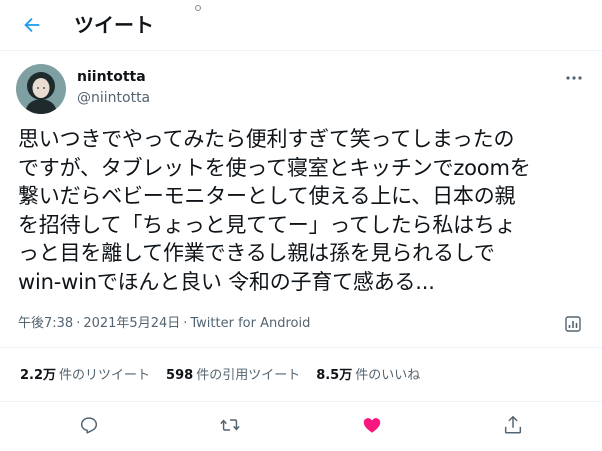  What do you see at coordinates (45, 323) in the screenshot?
I see `tweet-time: 午後7:38` at bounding box center [45, 323].